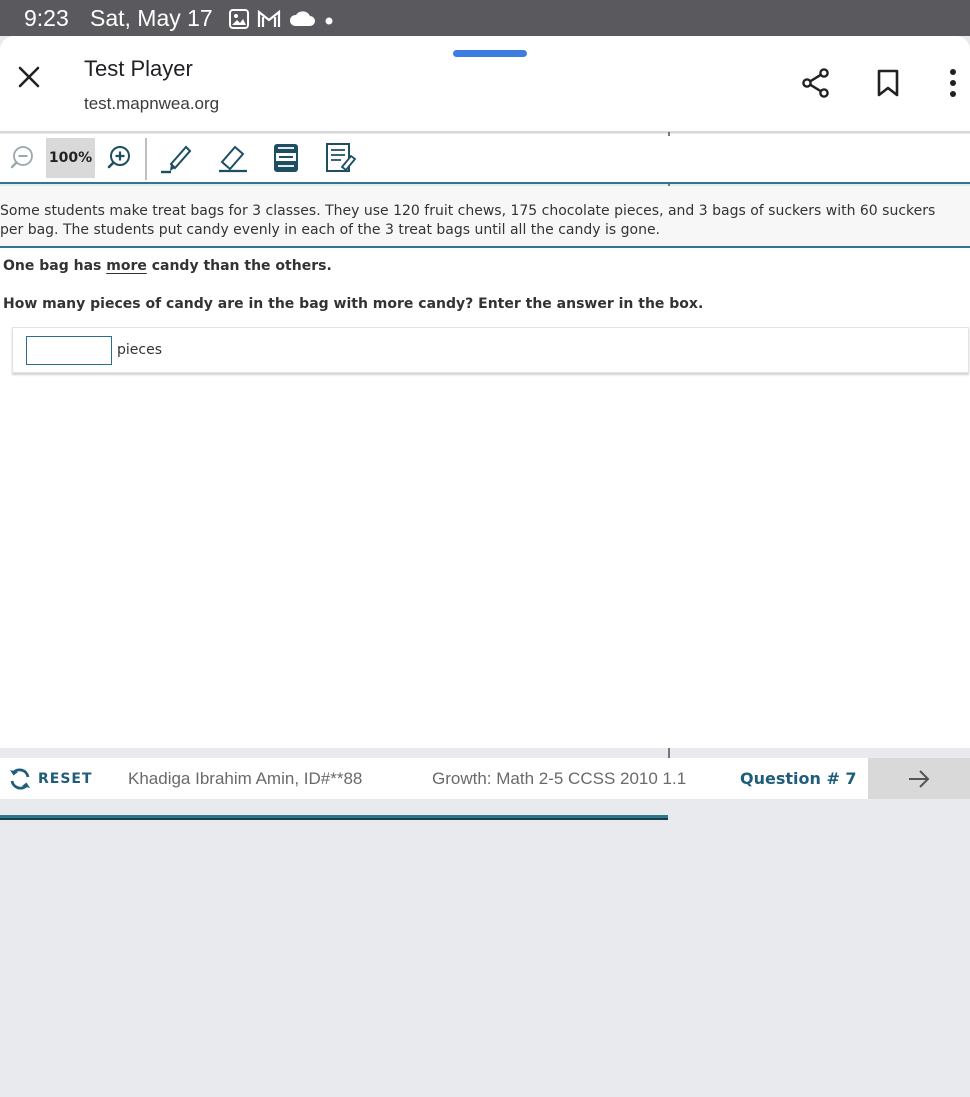 The image size is (970, 1097). What do you see at coordinates (245, 778) in the screenshot?
I see `student-info: Khadiga Ibrahim Amin, ID#**88` at bounding box center [245, 778].